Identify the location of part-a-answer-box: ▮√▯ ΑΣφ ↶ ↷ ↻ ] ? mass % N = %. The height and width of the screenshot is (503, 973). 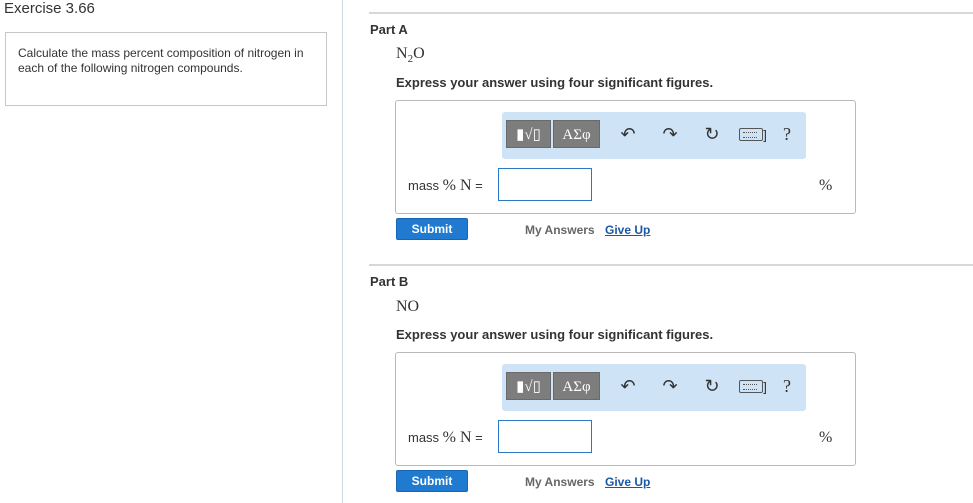
(625, 157).